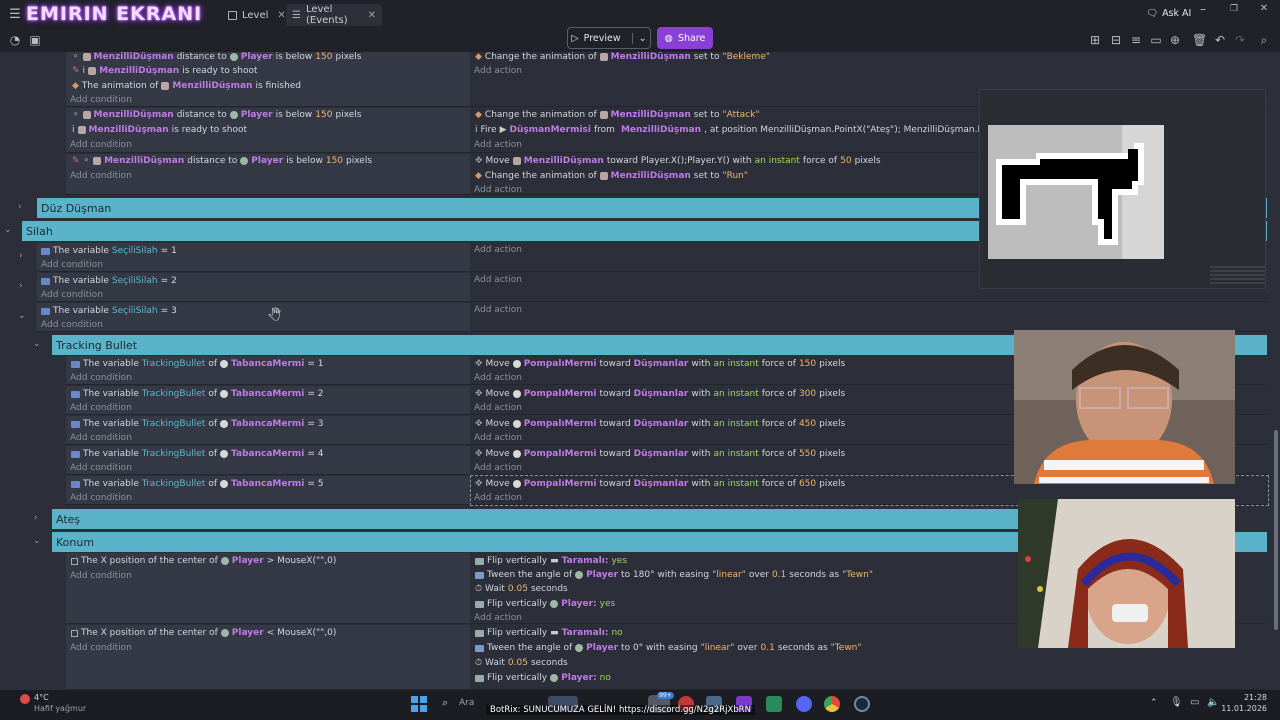 This screenshot has height=720, width=1280. What do you see at coordinates (862, 704) in the screenshot?
I see `steam-icon` at bounding box center [862, 704].